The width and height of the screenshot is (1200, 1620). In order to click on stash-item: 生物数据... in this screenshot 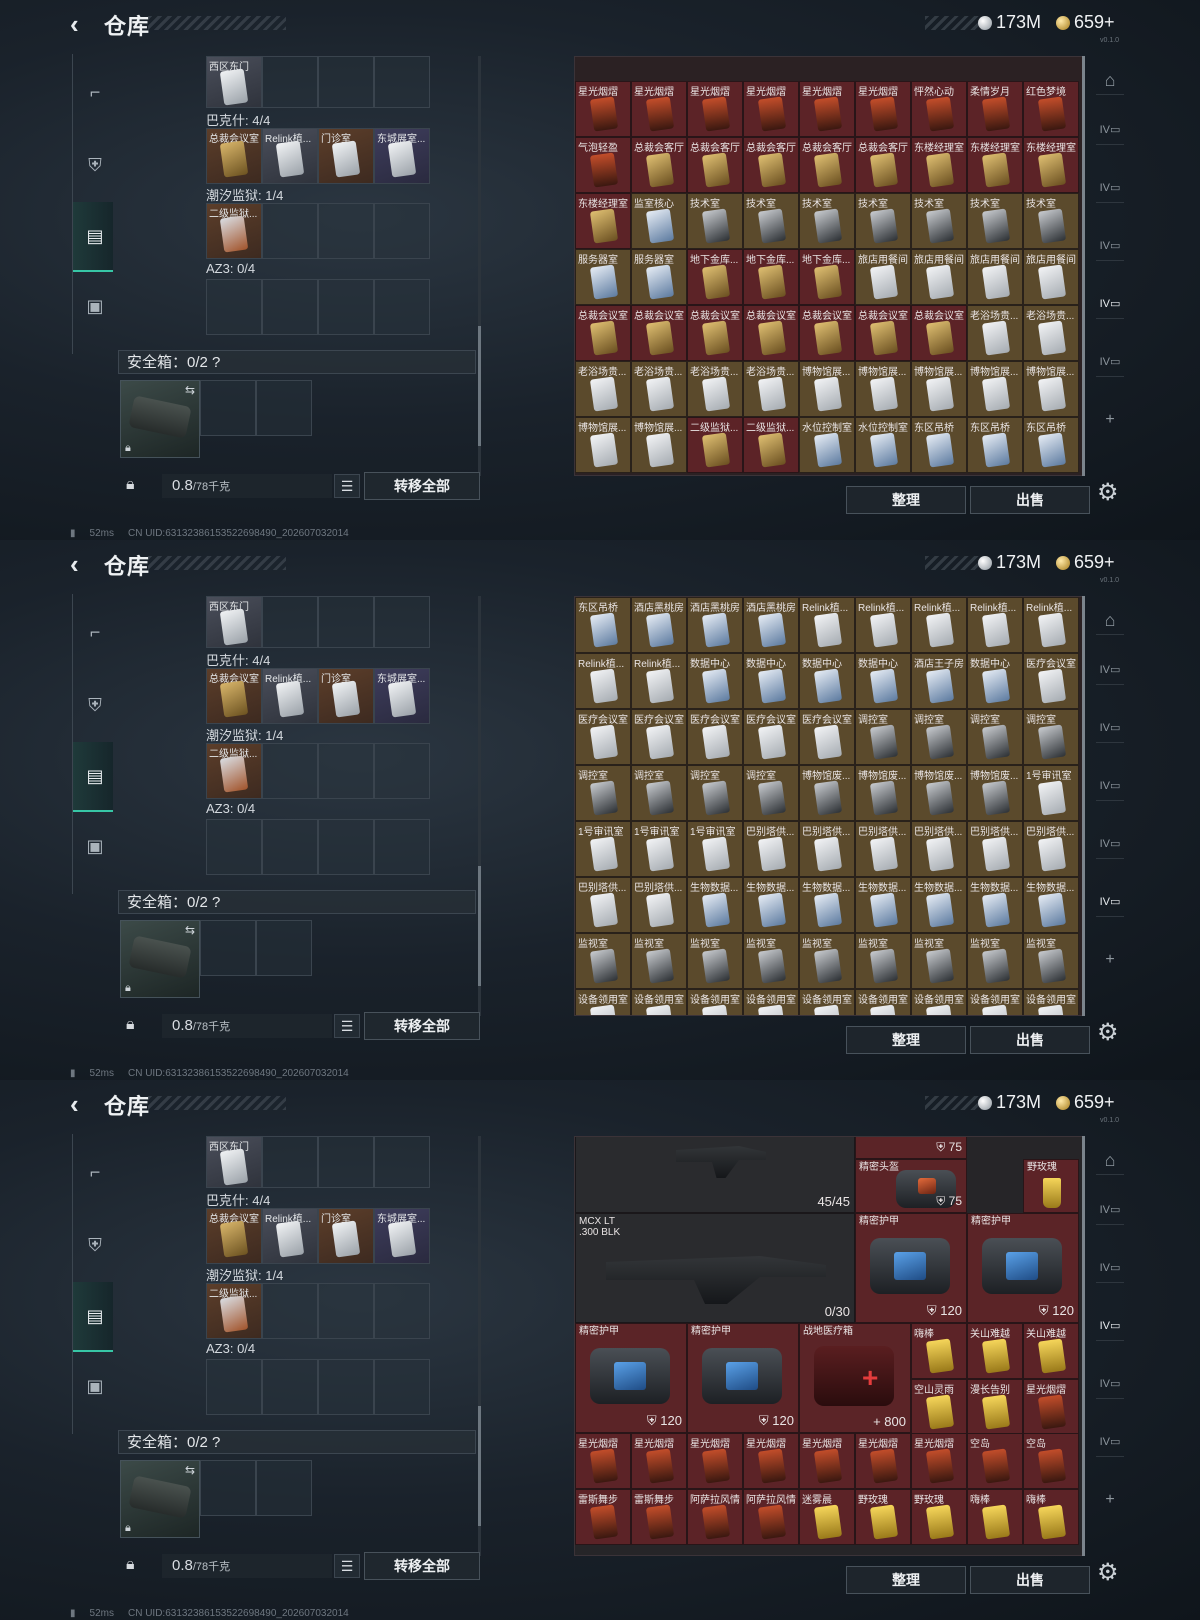, I will do `click(715, 905)`.